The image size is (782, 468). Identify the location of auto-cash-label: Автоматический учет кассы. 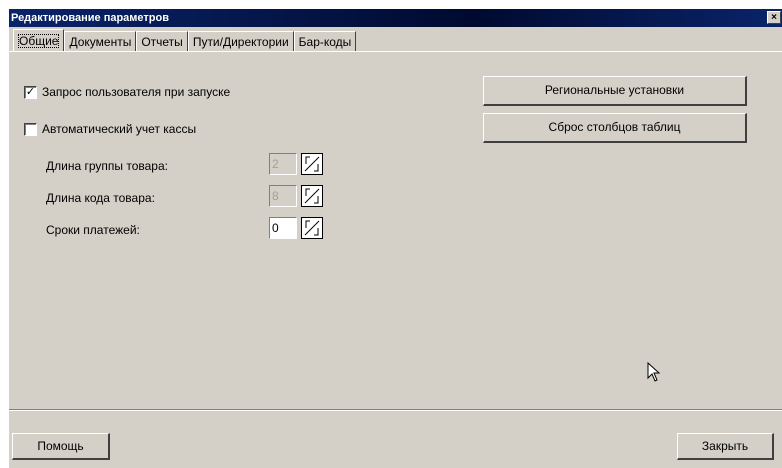
(119, 129).